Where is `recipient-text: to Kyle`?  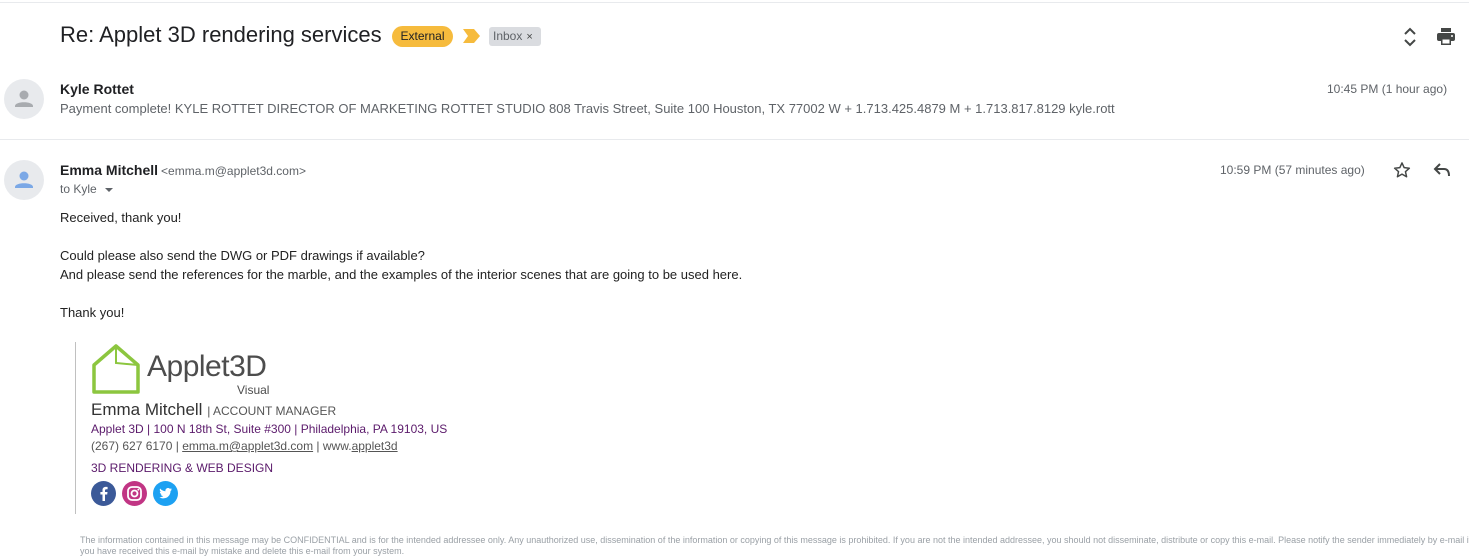 recipient-text: to Kyle is located at coordinates (78, 189).